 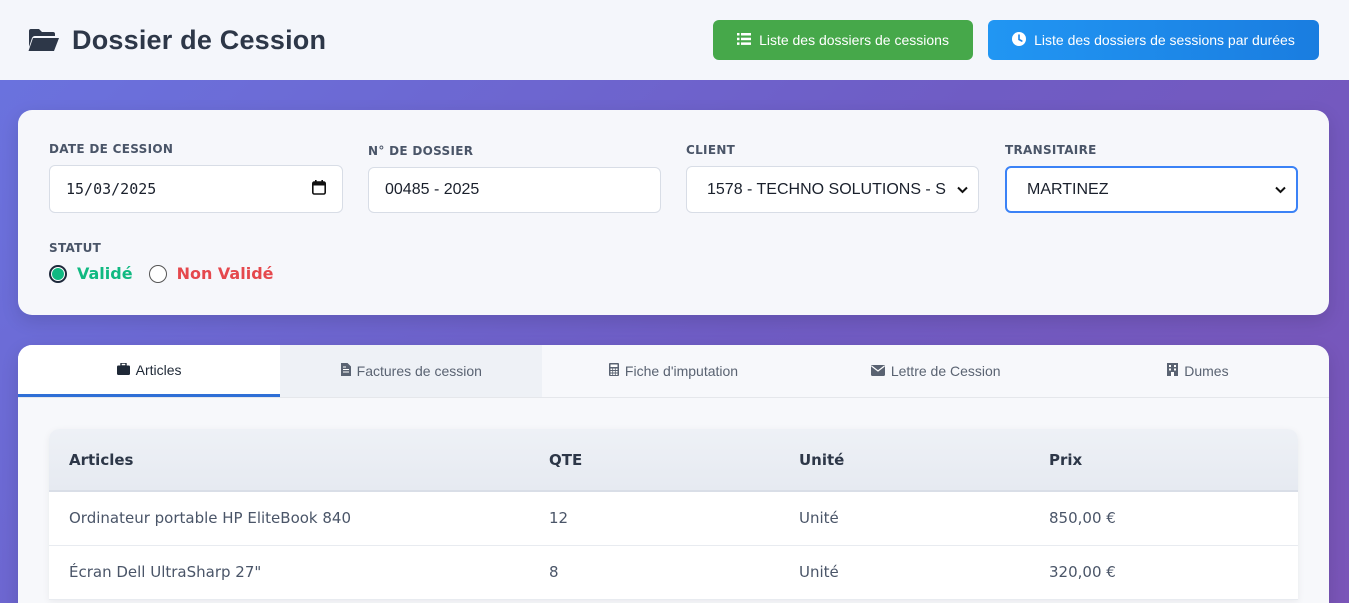 I want to click on envelope-icon, so click(x=877, y=371).